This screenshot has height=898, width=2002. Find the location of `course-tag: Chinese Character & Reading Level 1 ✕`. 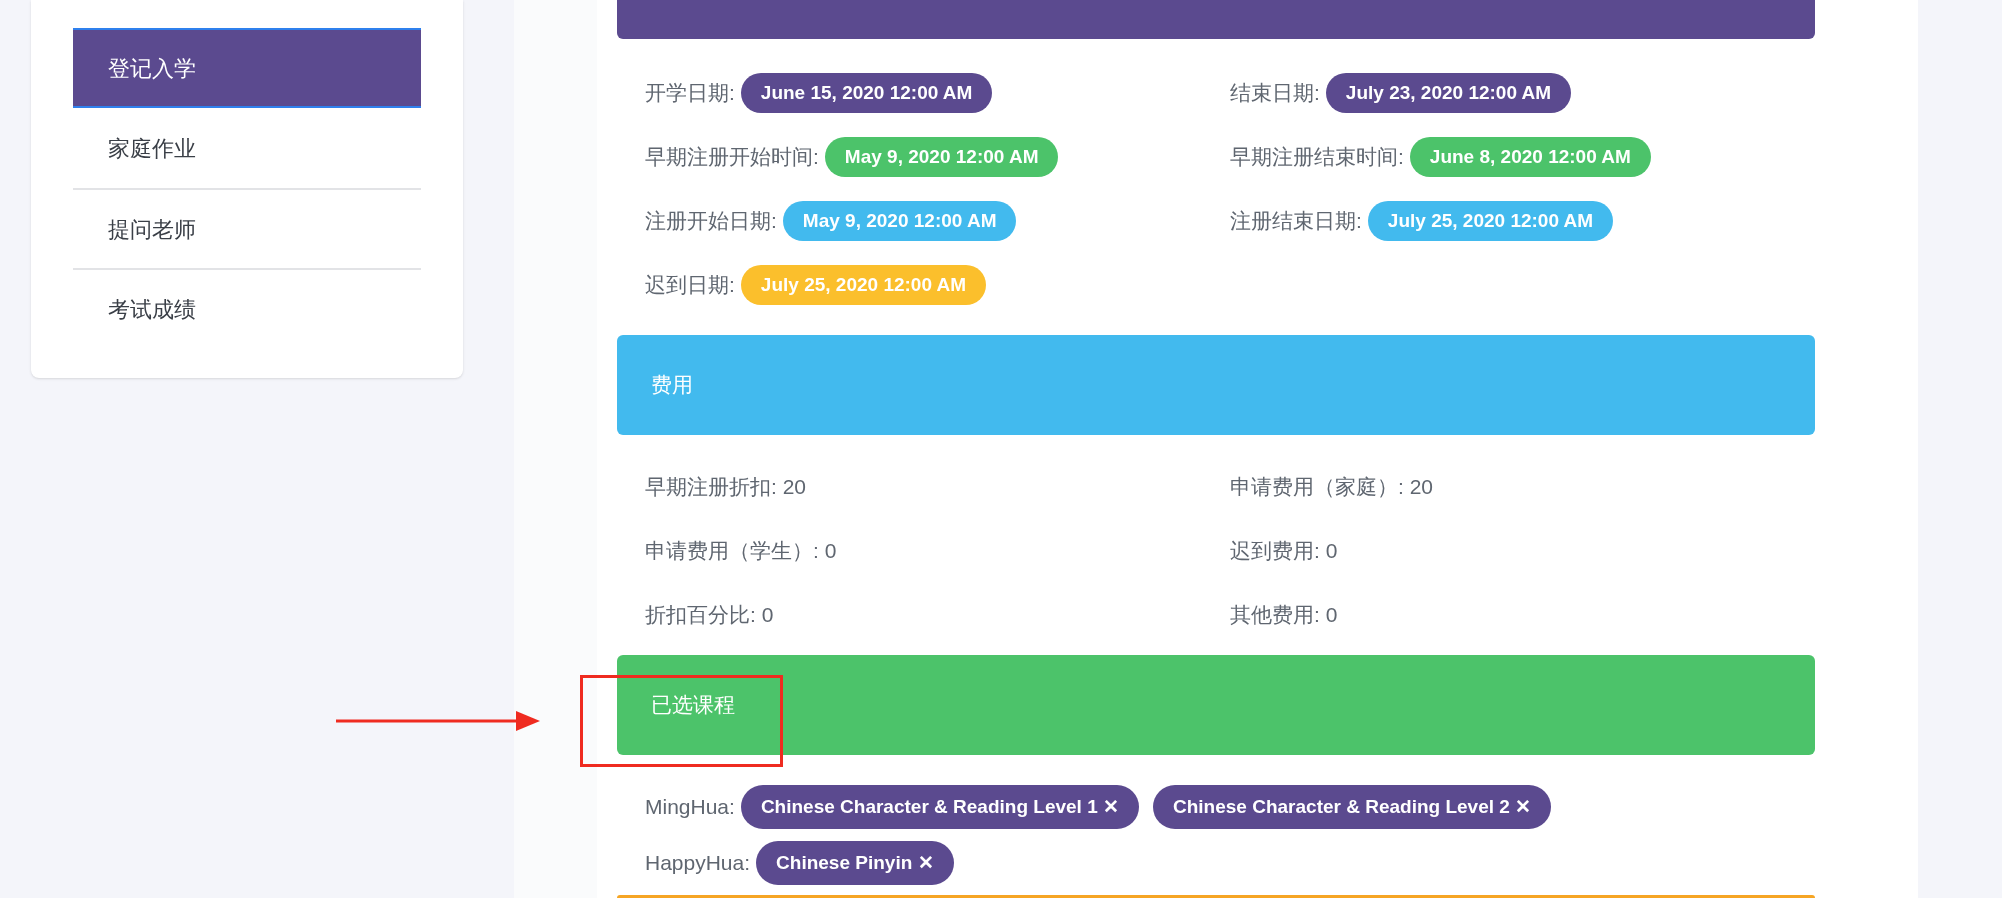

course-tag: Chinese Character & Reading Level 1 ✕ is located at coordinates (939, 807).